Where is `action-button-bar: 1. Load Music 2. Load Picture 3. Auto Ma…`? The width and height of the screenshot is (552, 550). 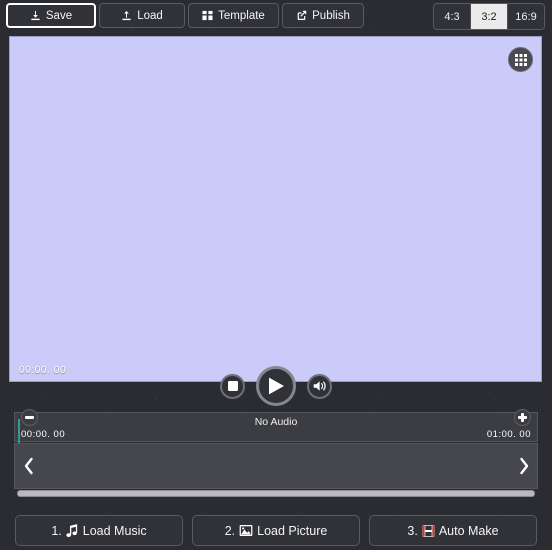
action-button-bar: 1. Load Music 2. Load Picture 3. Auto Ma… is located at coordinates (276, 530).